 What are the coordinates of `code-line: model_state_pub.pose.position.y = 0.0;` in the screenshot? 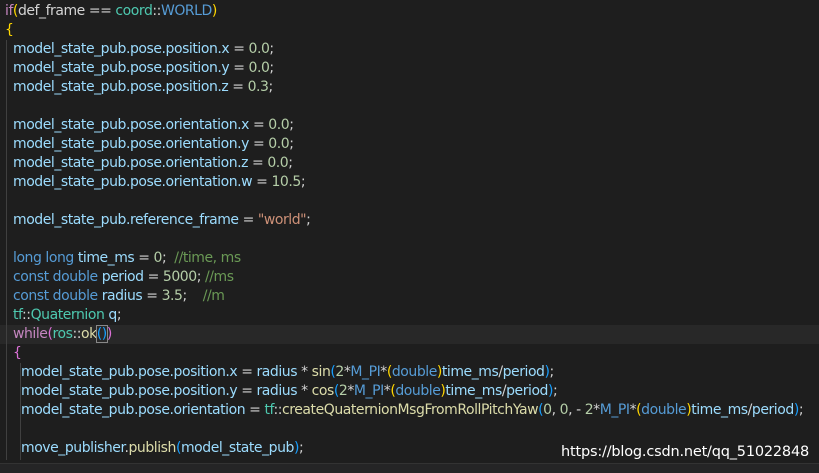 It's located at (139, 68).